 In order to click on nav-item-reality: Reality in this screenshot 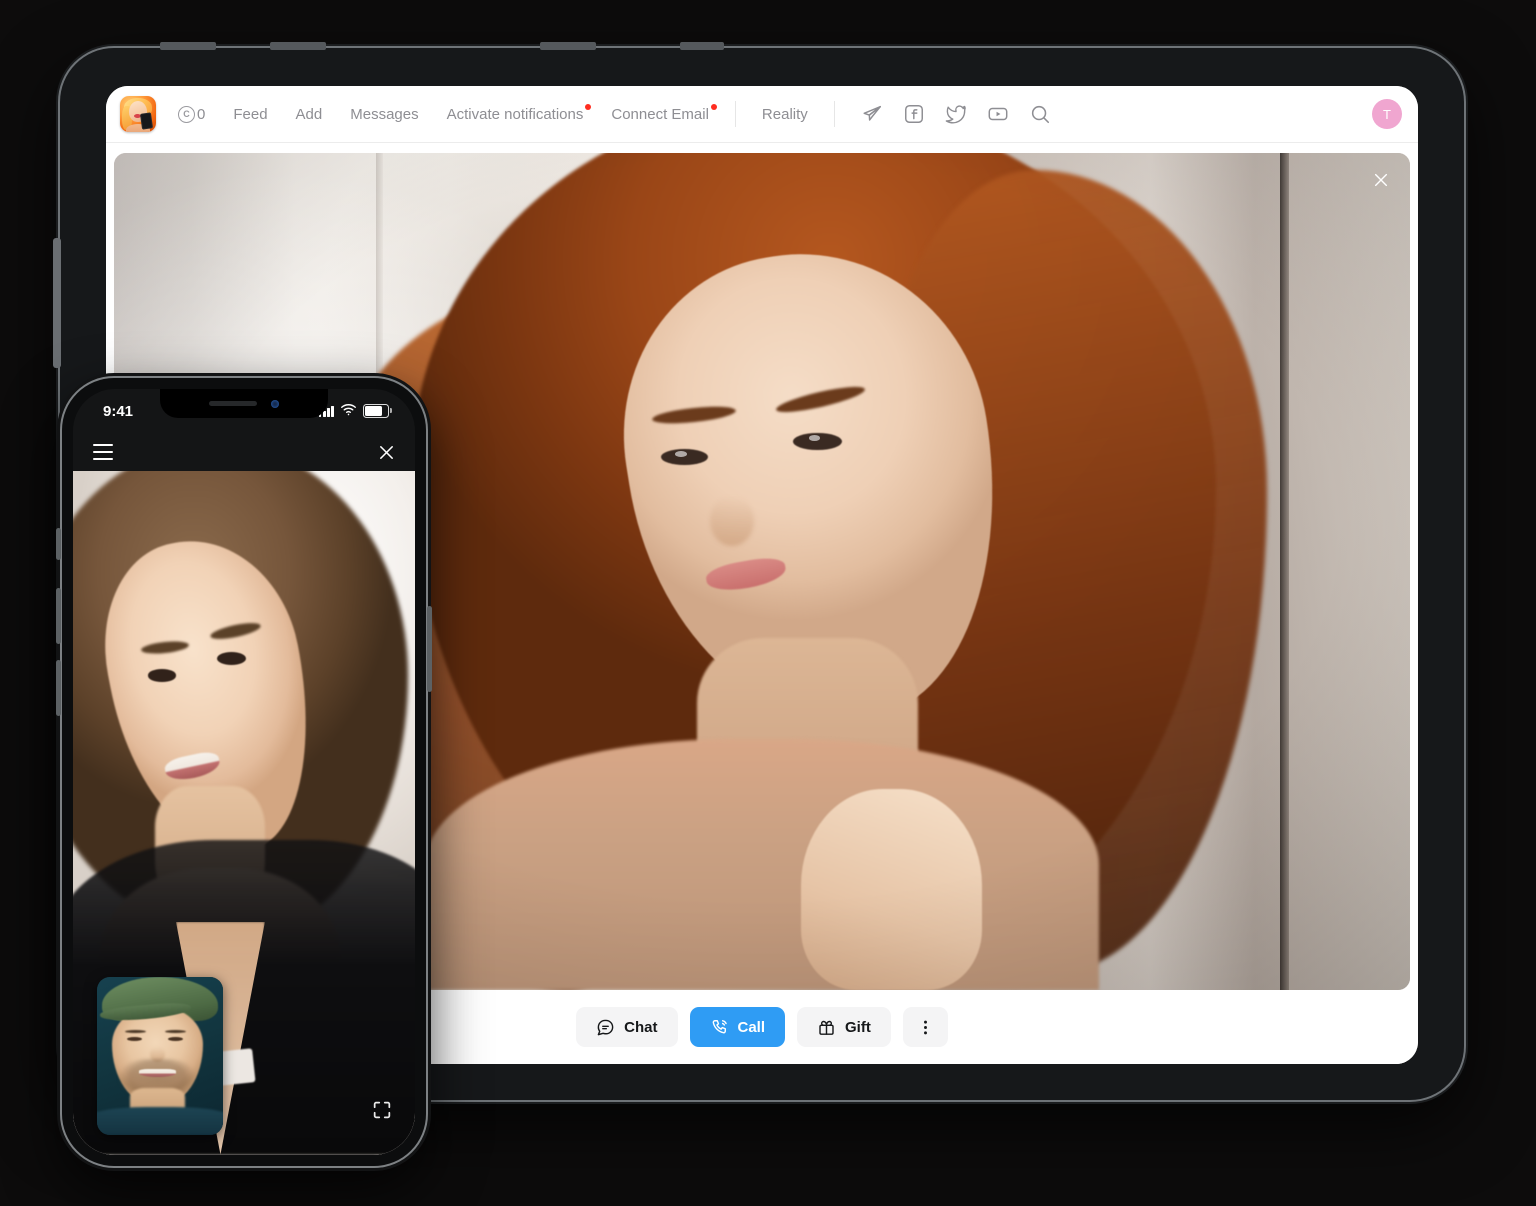, I will do `click(785, 114)`.